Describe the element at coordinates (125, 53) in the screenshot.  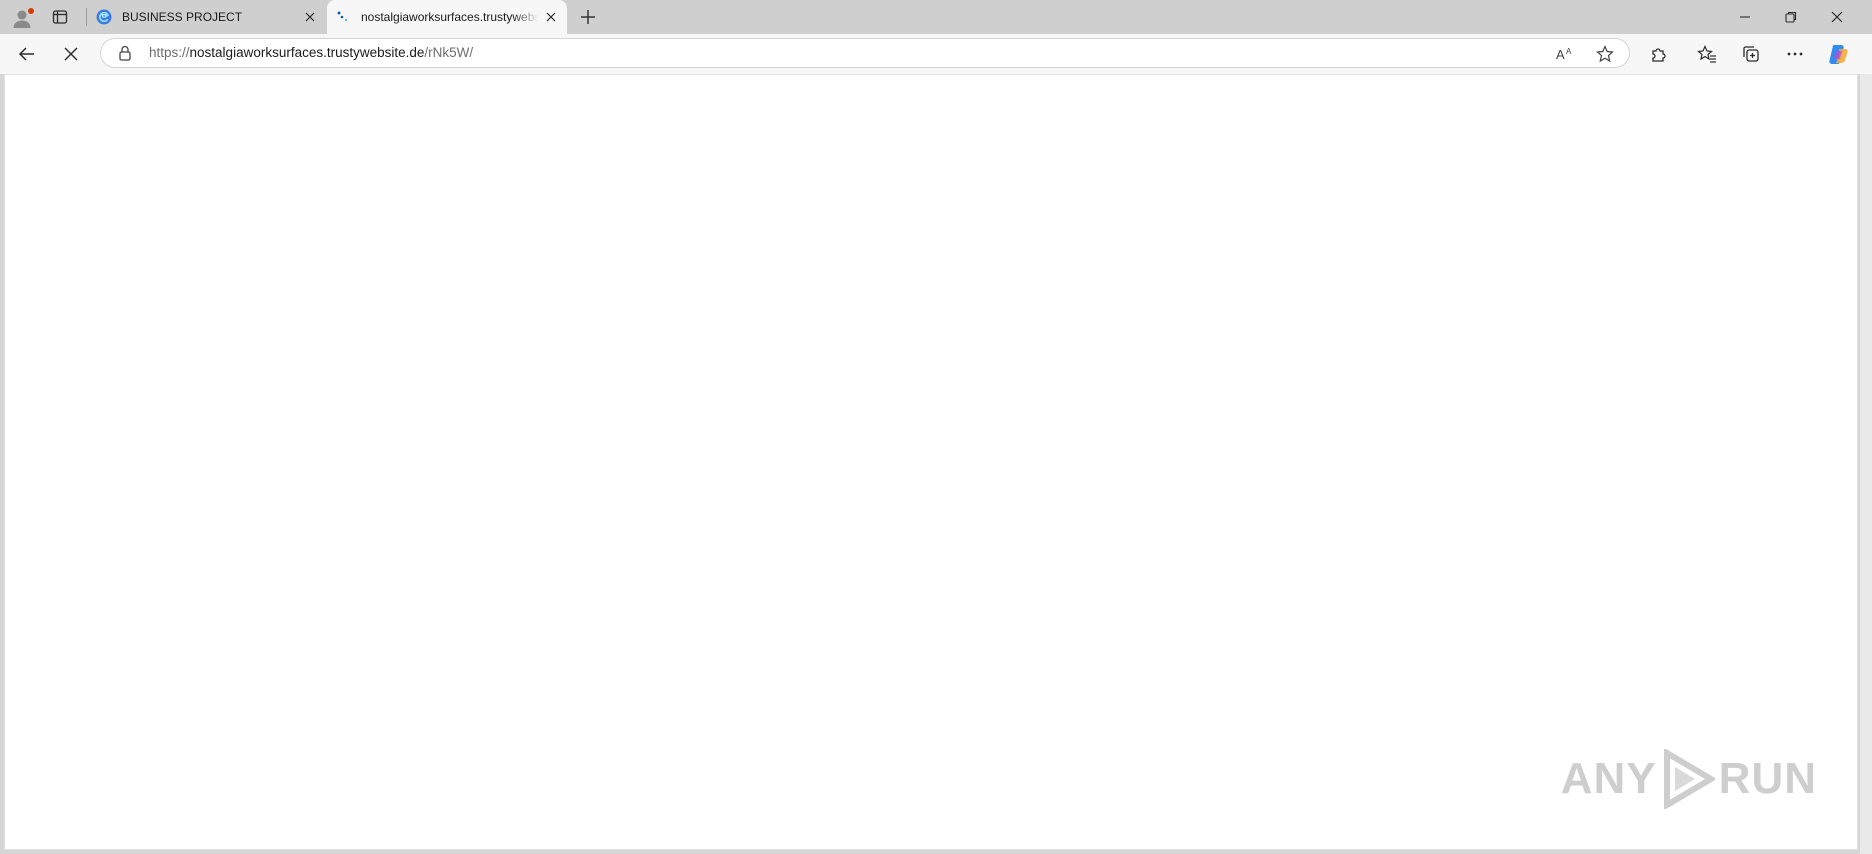
I see `lock-icon` at that location.